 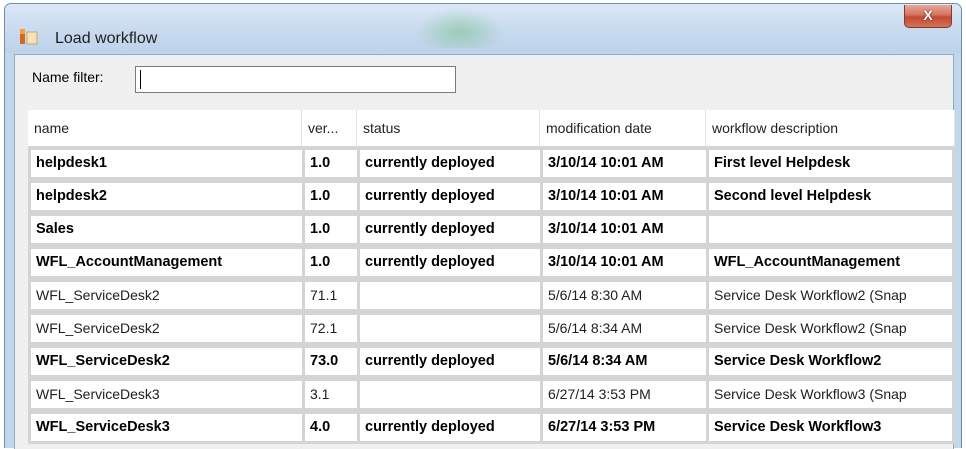 What do you see at coordinates (68, 77) in the screenshot?
I see `name-filter-label: Name filter:` at bounding box center [68, 77].